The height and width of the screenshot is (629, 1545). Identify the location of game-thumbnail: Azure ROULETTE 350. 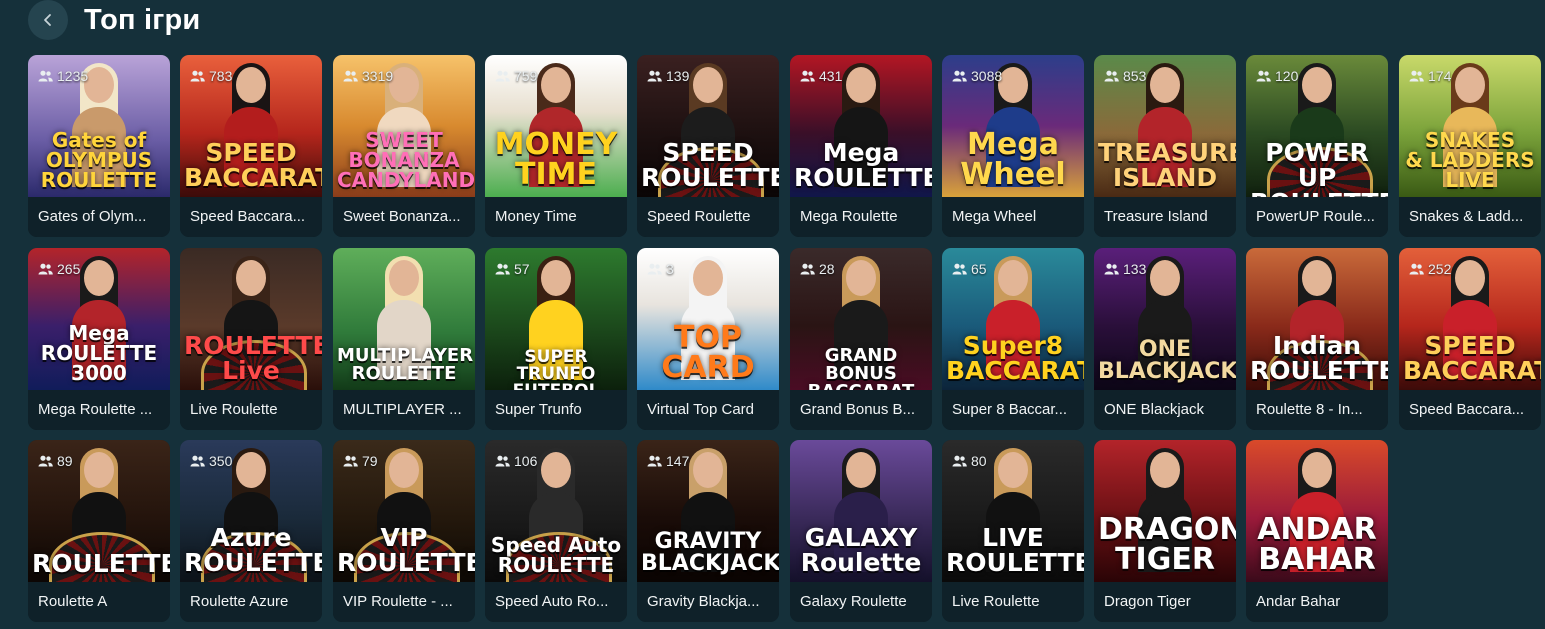
(251, 511).